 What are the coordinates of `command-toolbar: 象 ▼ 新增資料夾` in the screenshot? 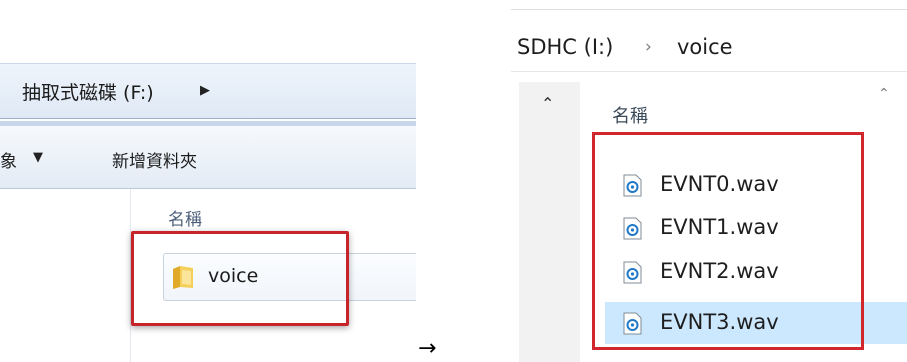 It's located at (208, 157).